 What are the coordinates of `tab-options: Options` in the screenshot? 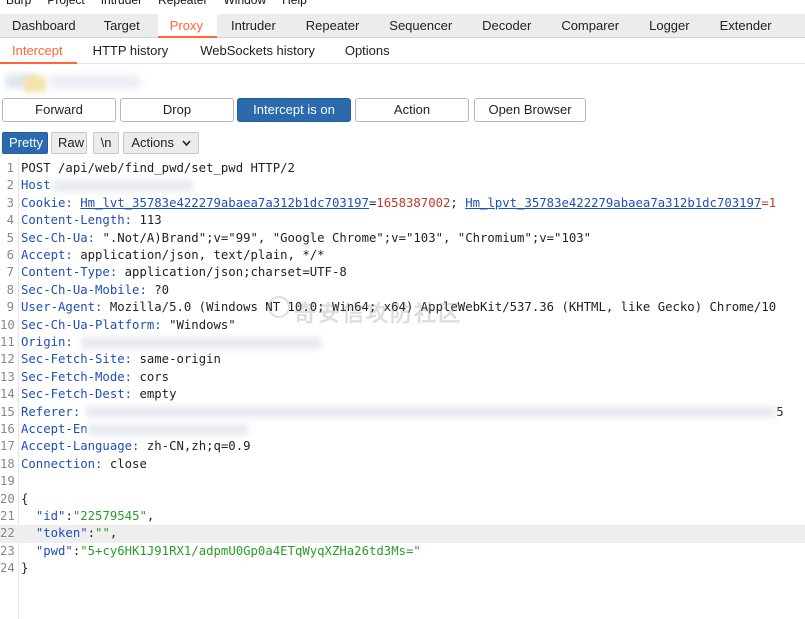 It's located at (366, 52).